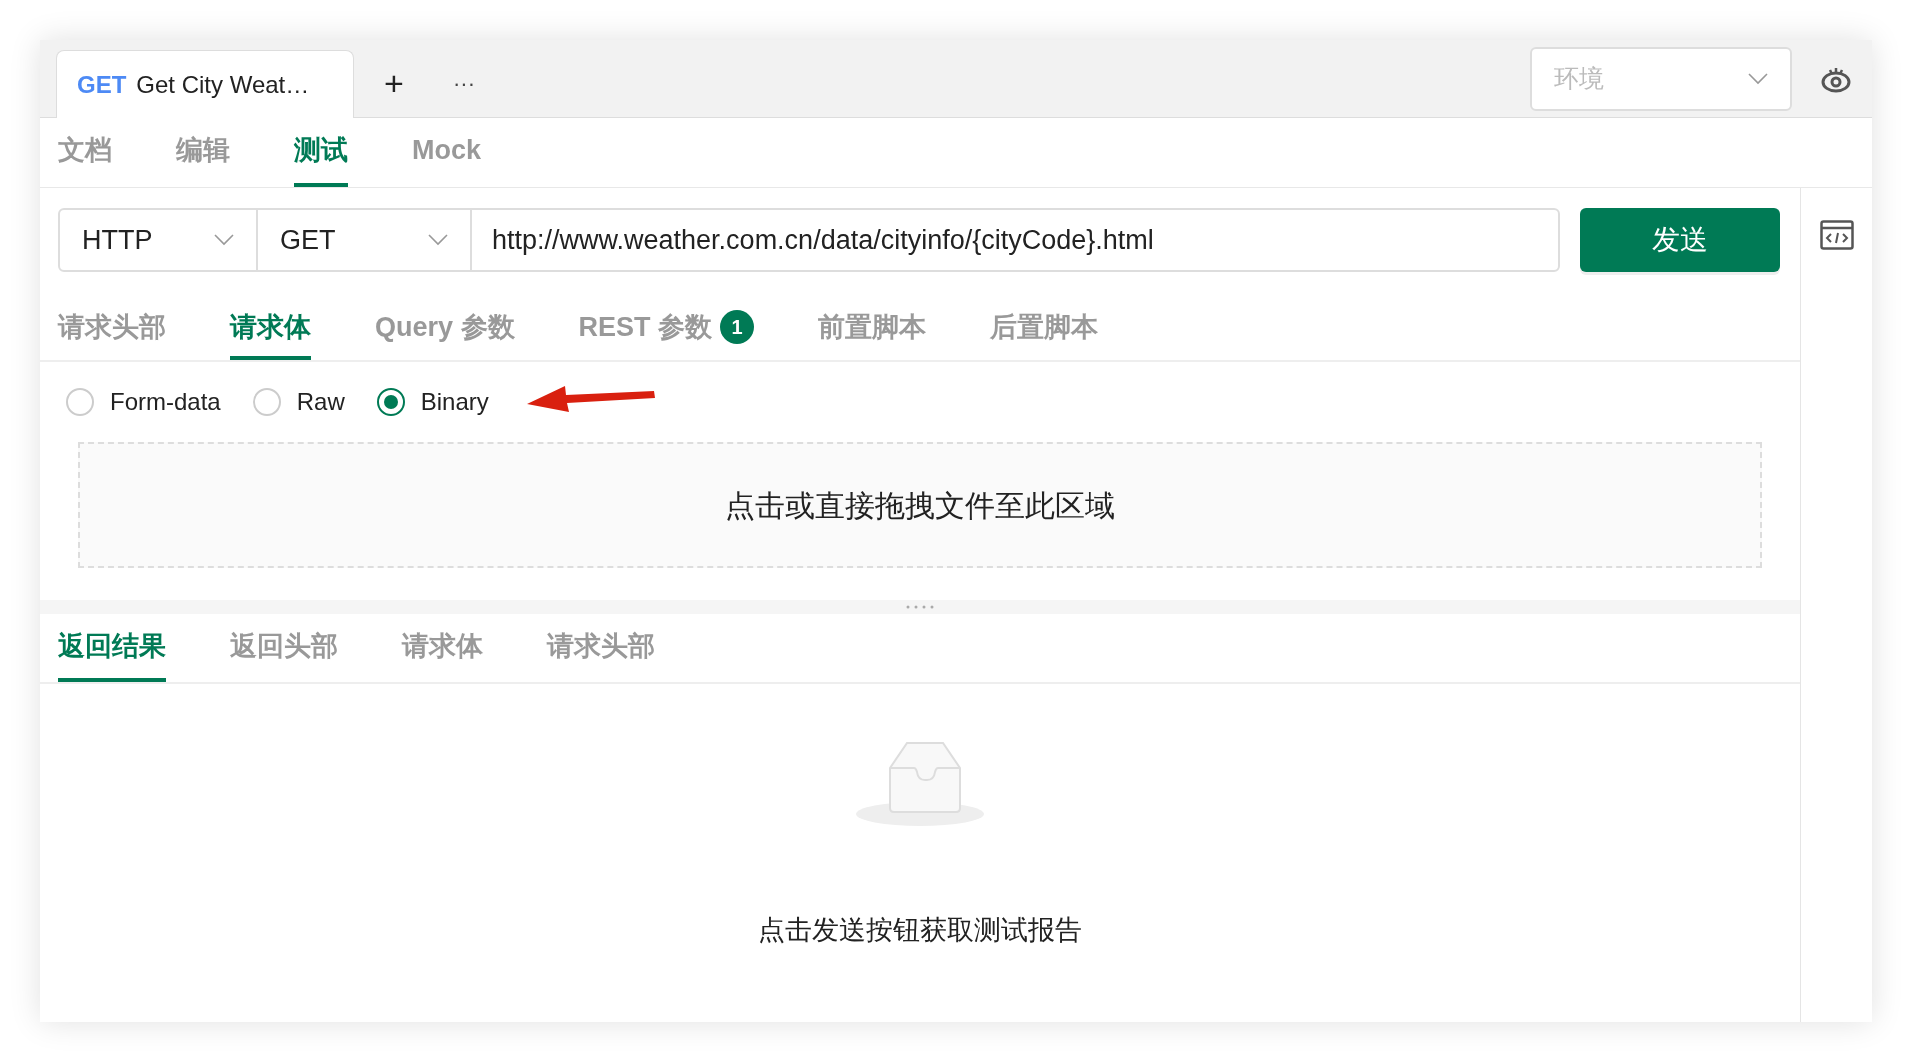  I want to click on radio-button, so click(390, 402).